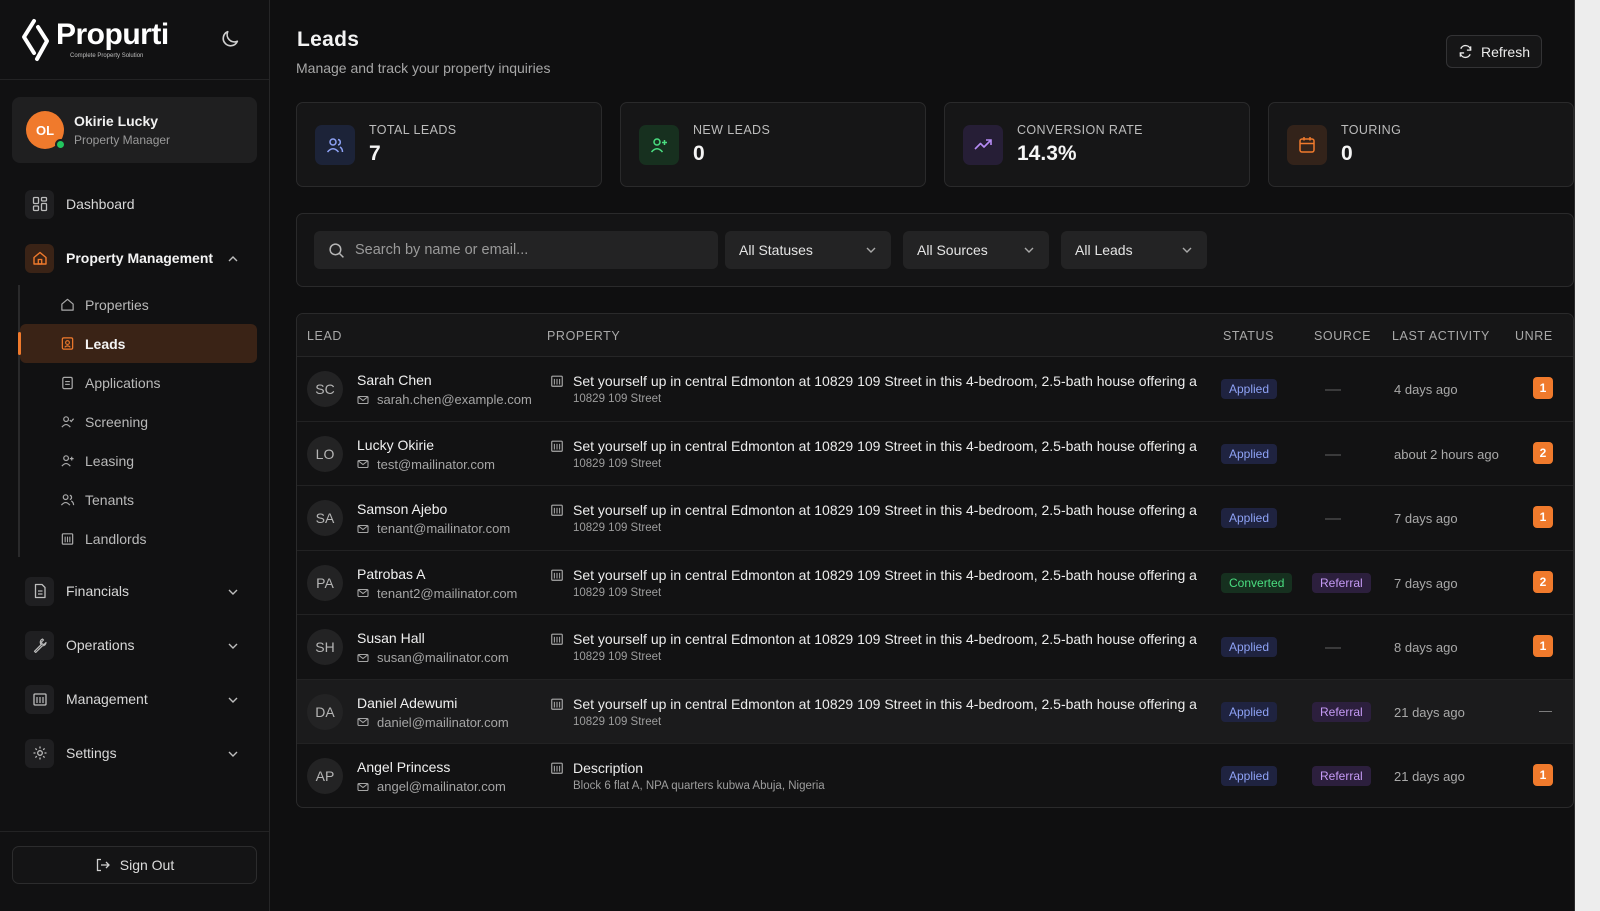 This screenshot has height=911, width=1600. I want to click on sidebar-item-applications: Applications, so click(134, 382).